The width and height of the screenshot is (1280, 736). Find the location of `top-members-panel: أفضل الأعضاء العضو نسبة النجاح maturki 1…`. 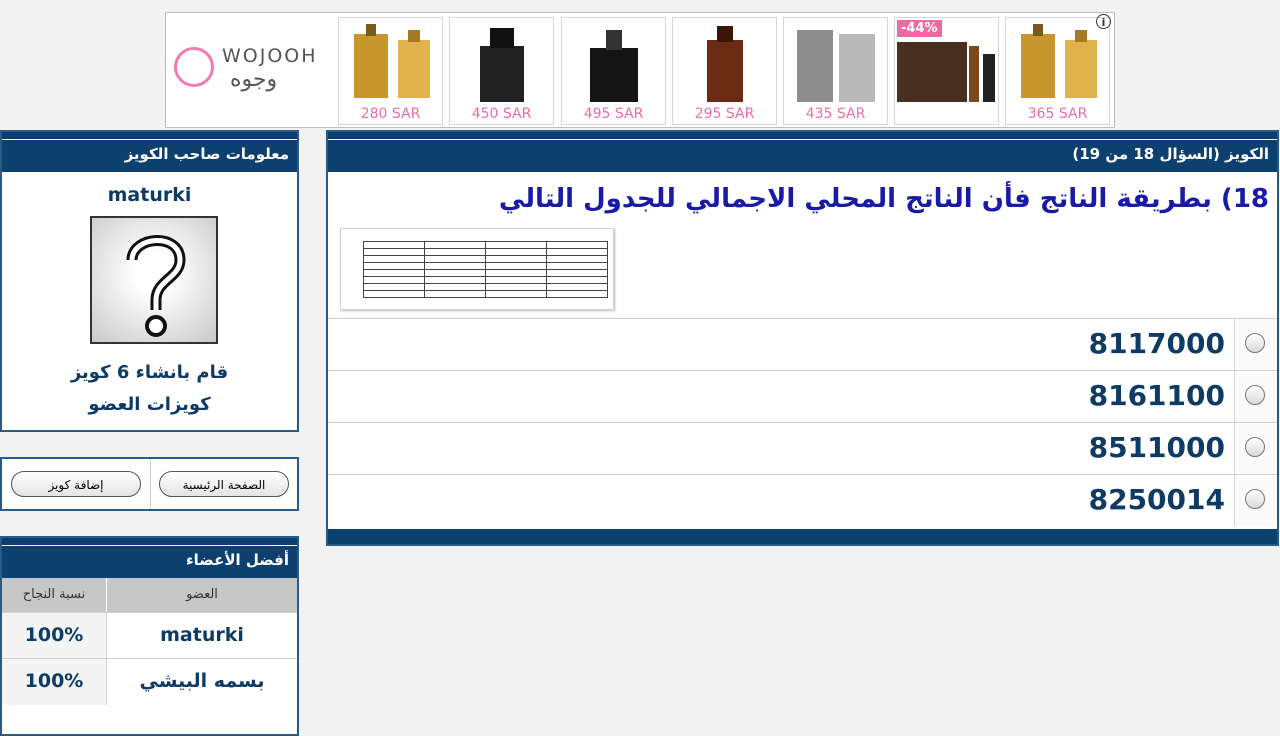

top-members-panel: أفضل الأعضاء العضو نسبة النجاح maturki 1… is located at coordinates (149, 636).